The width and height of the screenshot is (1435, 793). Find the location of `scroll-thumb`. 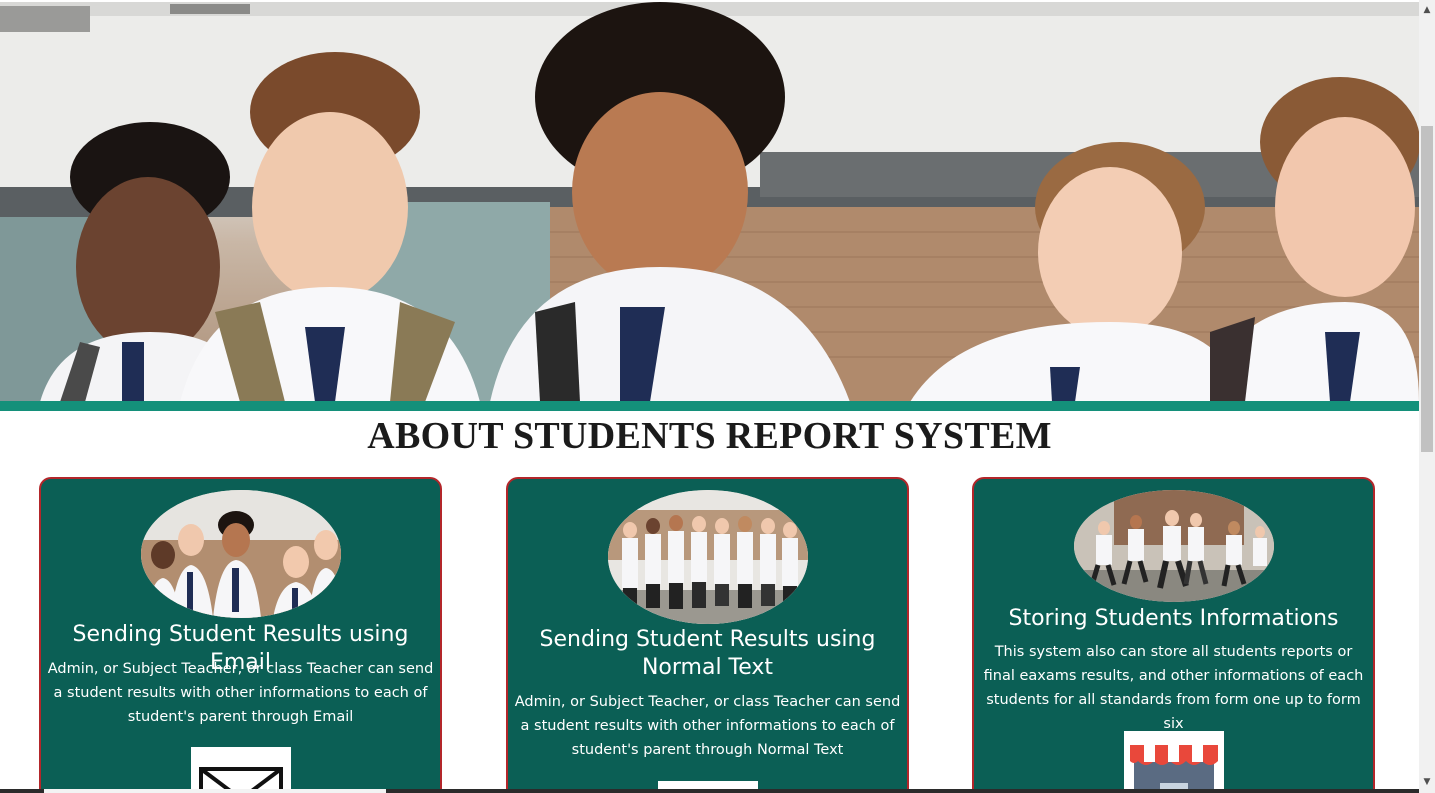

scroll-thumb is located at coordinates (1427, 289).